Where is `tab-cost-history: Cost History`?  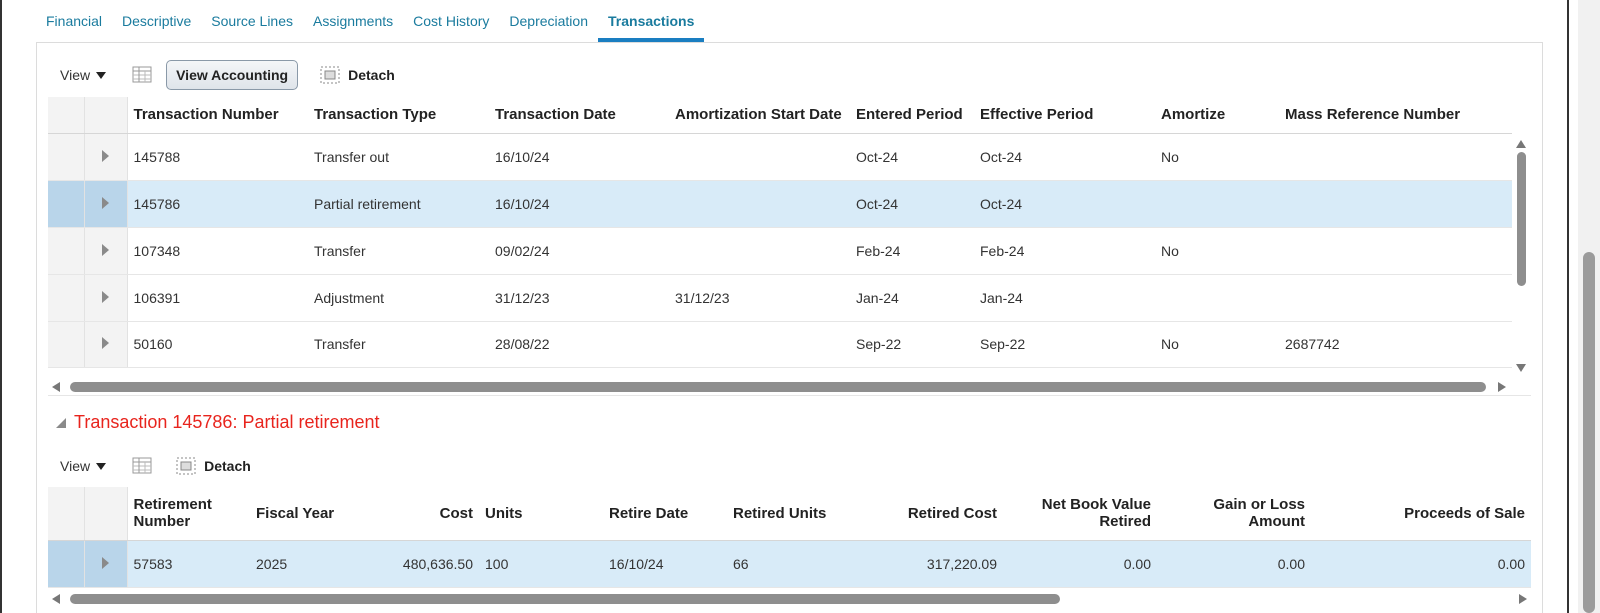
tab-cost-history: Cost History is located at coordinates (451, 21).